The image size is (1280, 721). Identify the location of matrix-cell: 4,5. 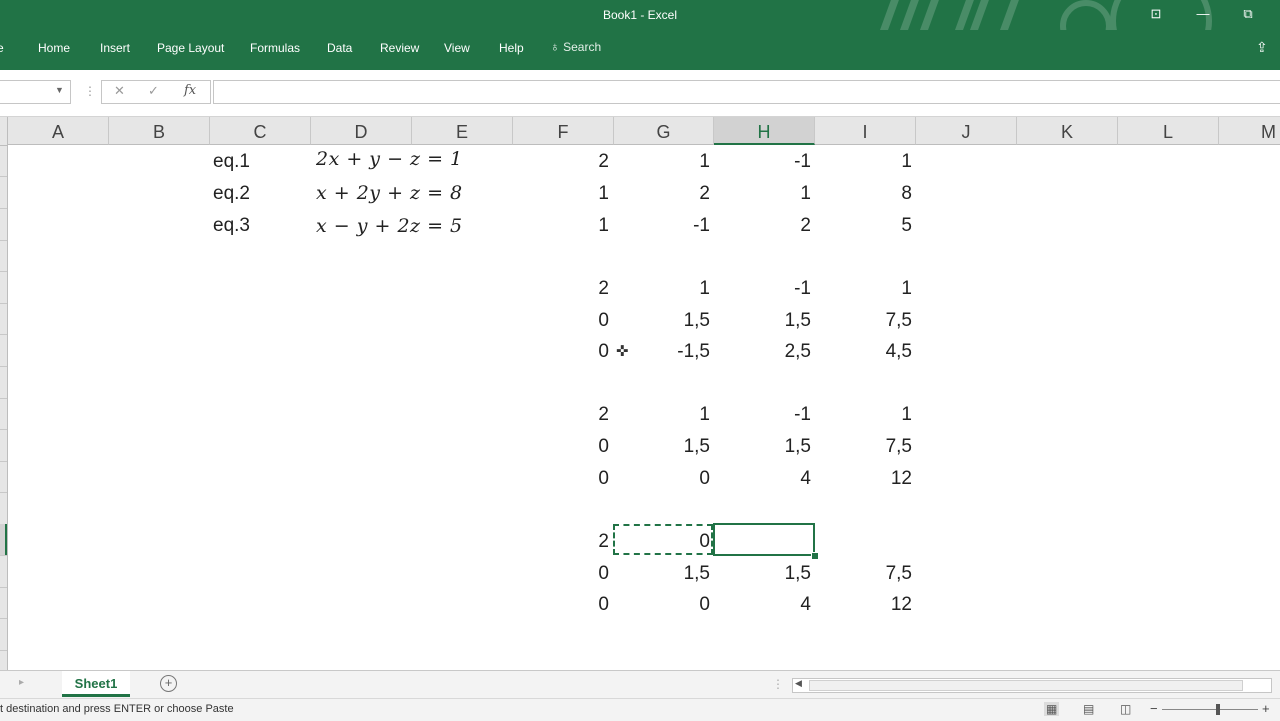
(863, 352).